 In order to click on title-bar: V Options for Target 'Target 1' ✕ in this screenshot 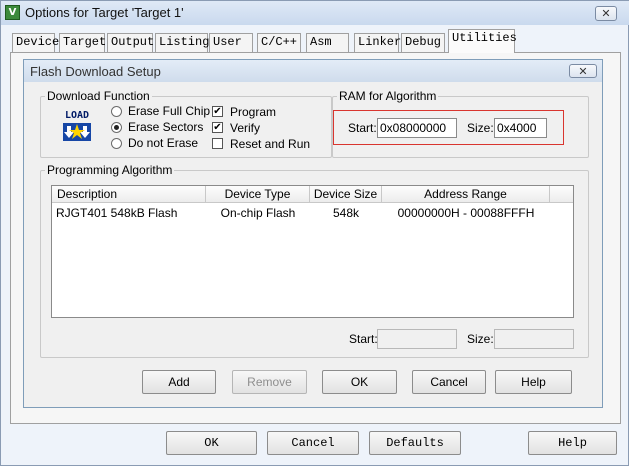, I will do `click(315, 13)`.